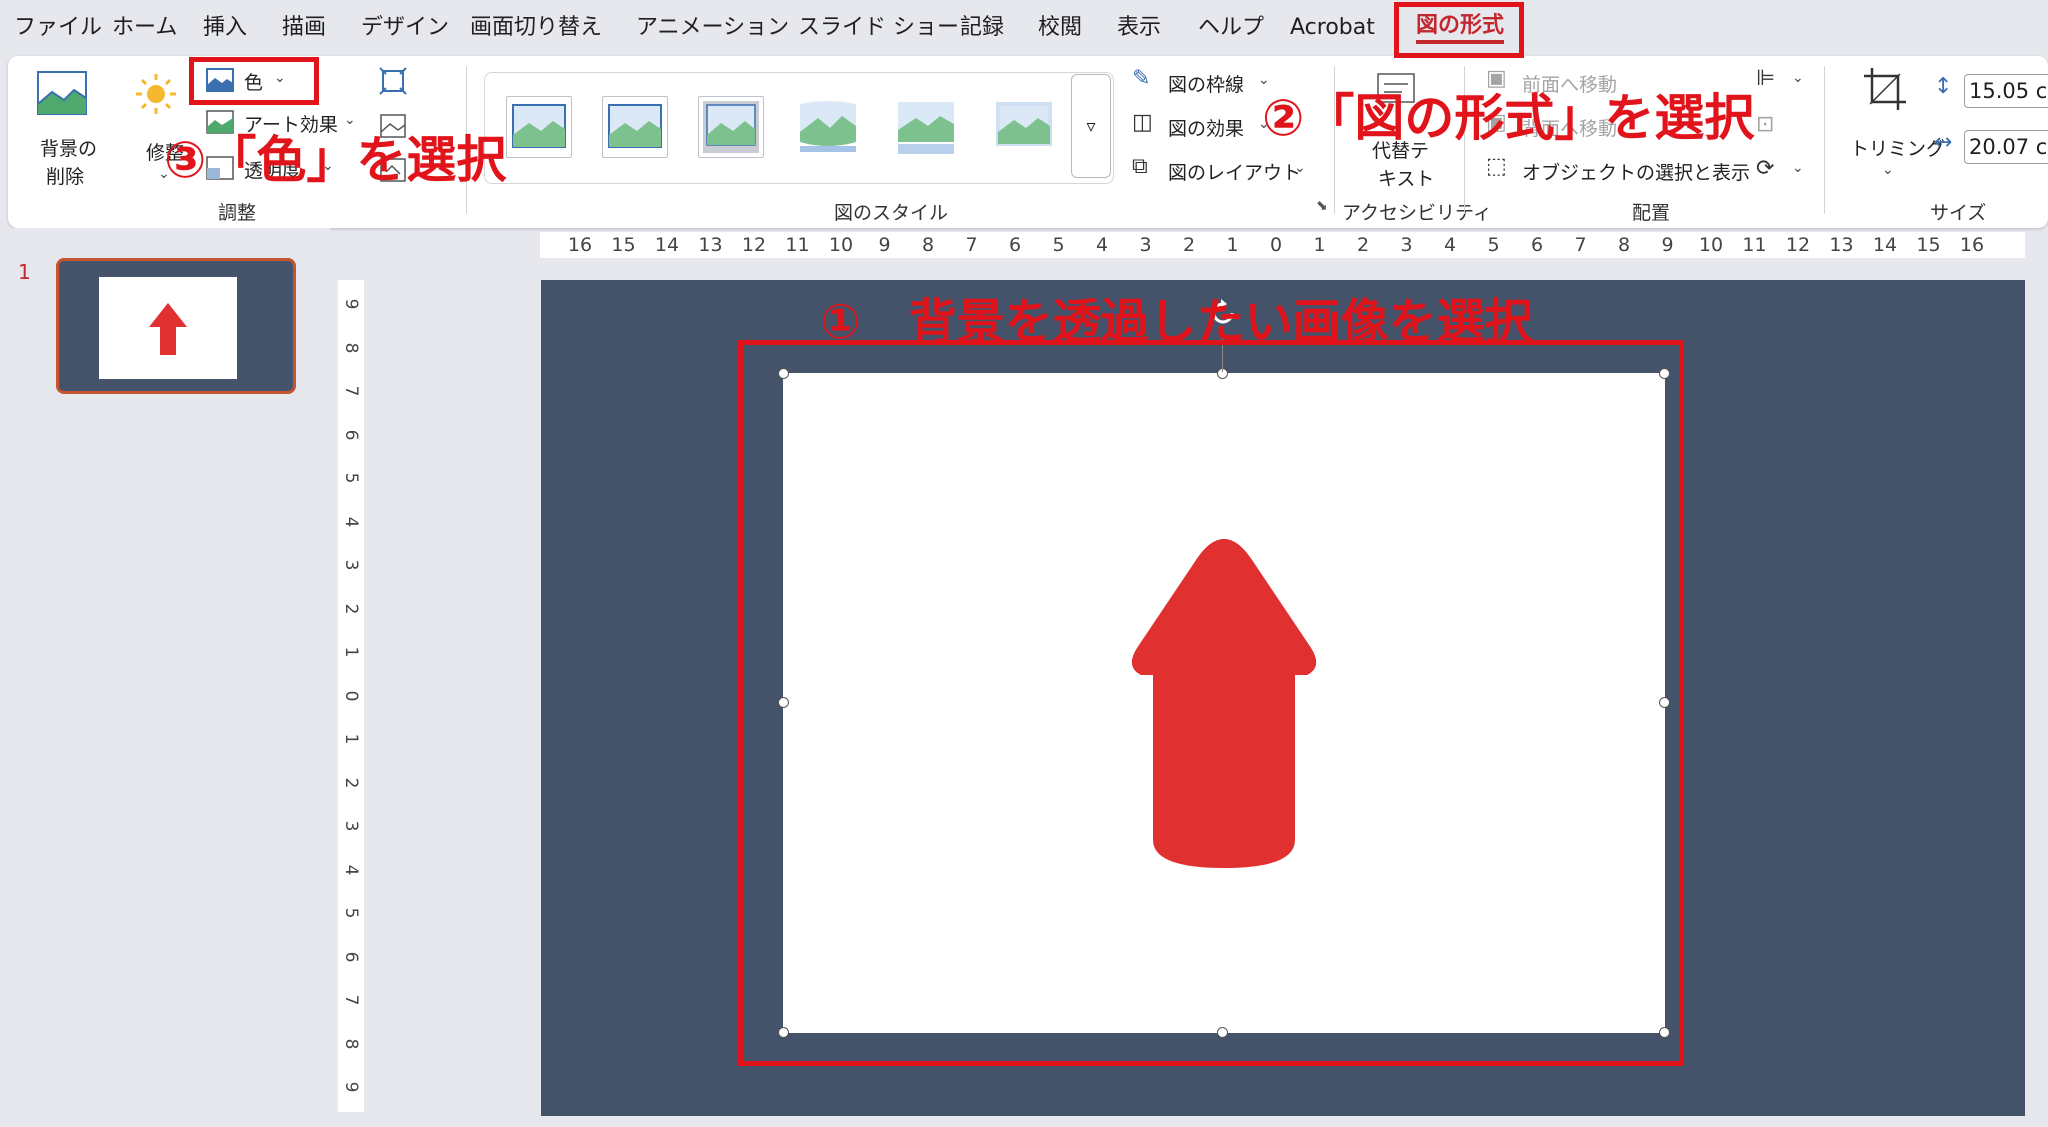 The image size is (2048, 1127). Describe the element at coordinates (351, 782) in the screenshot. I see `ruler-tick-label: 2` at that location.